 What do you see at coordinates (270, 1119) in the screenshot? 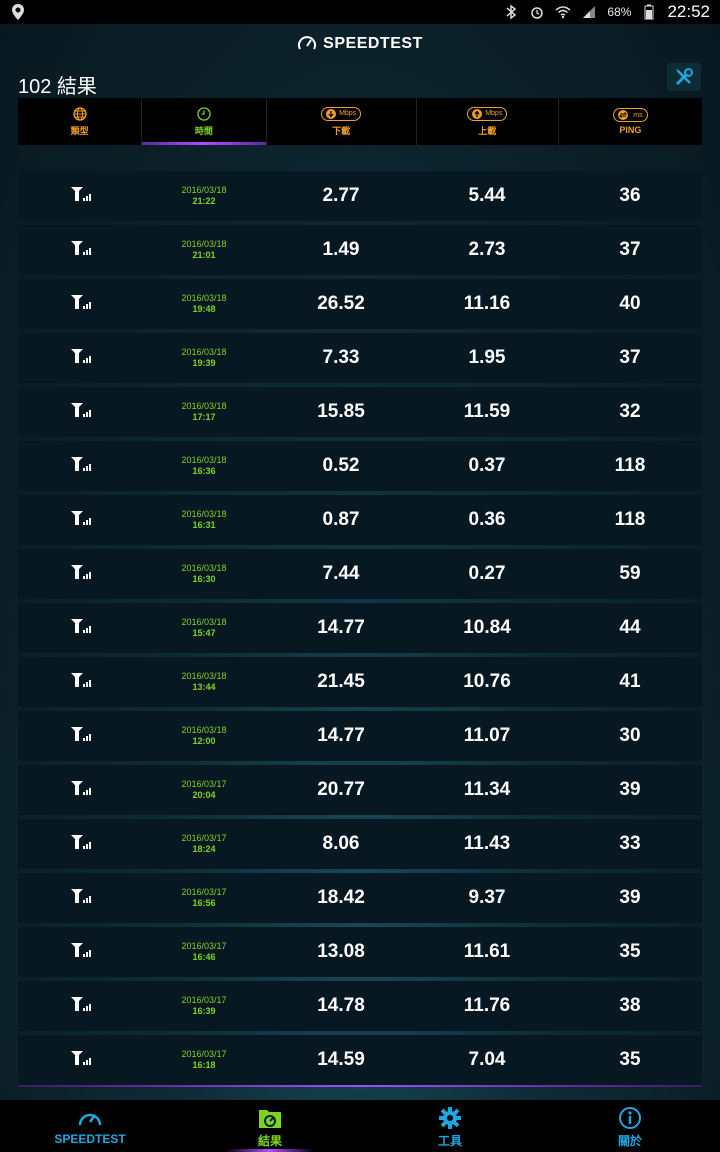
I see `results-folder-icon` at bounding box center [270, 1119].